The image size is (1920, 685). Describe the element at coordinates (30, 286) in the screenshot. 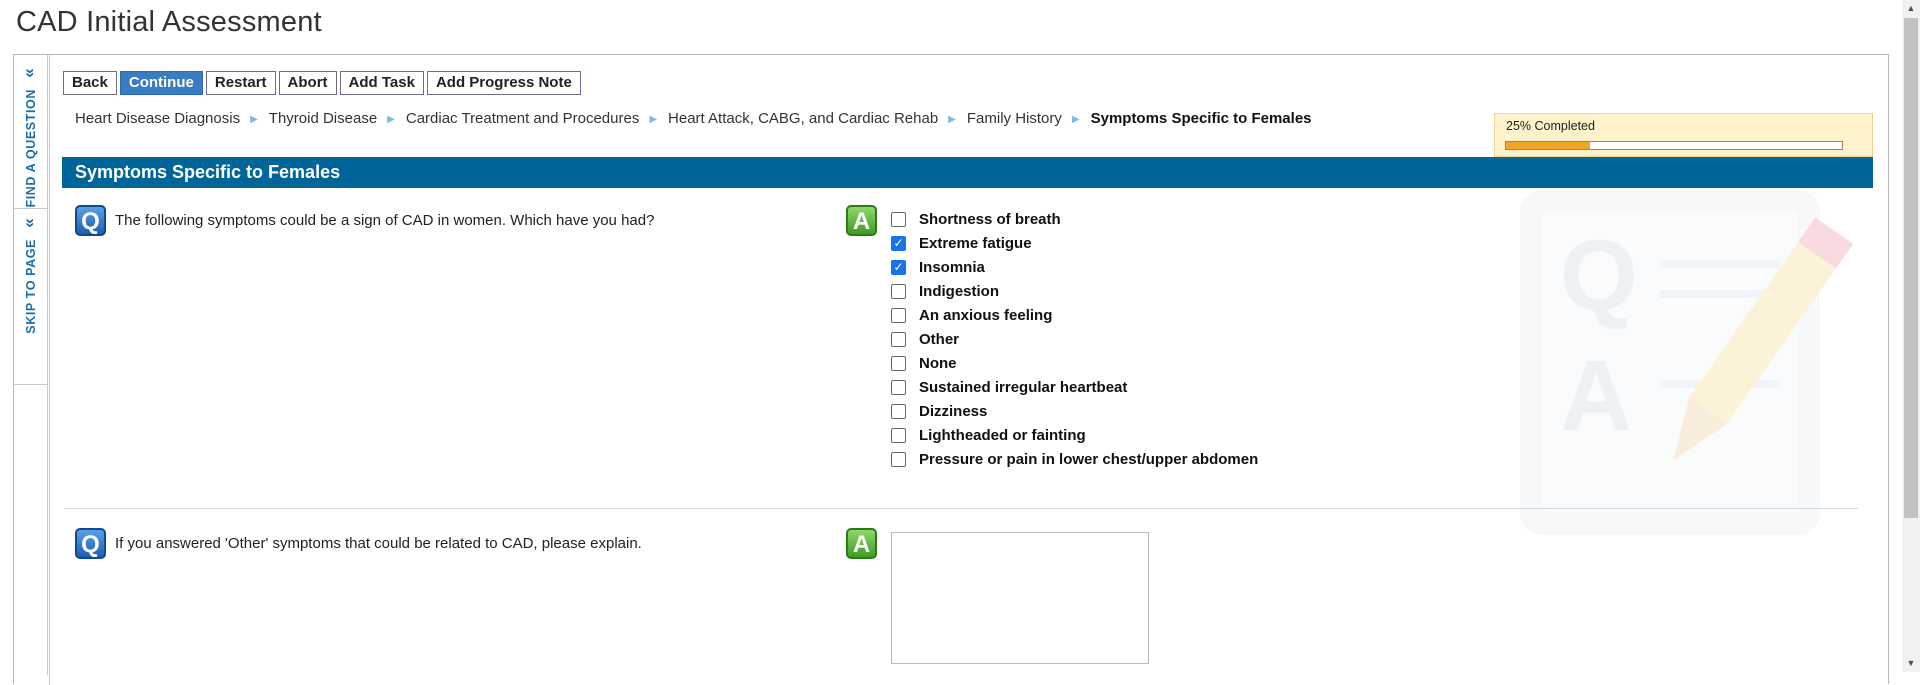

I see `skip-to-page-label: SKIP TO PAGE` at that location.